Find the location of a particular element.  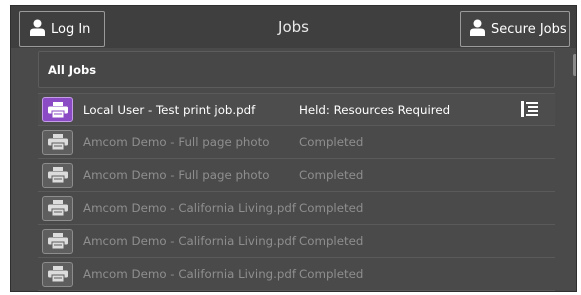

secure-jobs-button: Secure Jobs is located at coordinates (515, 29).